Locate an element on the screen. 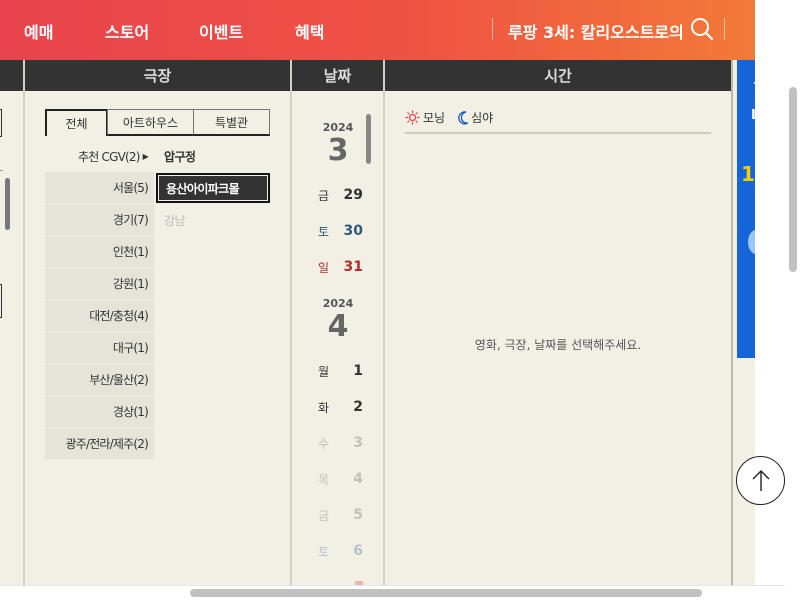 The image size is (800, 600). sun-icon is located at coordinates (412, 117).